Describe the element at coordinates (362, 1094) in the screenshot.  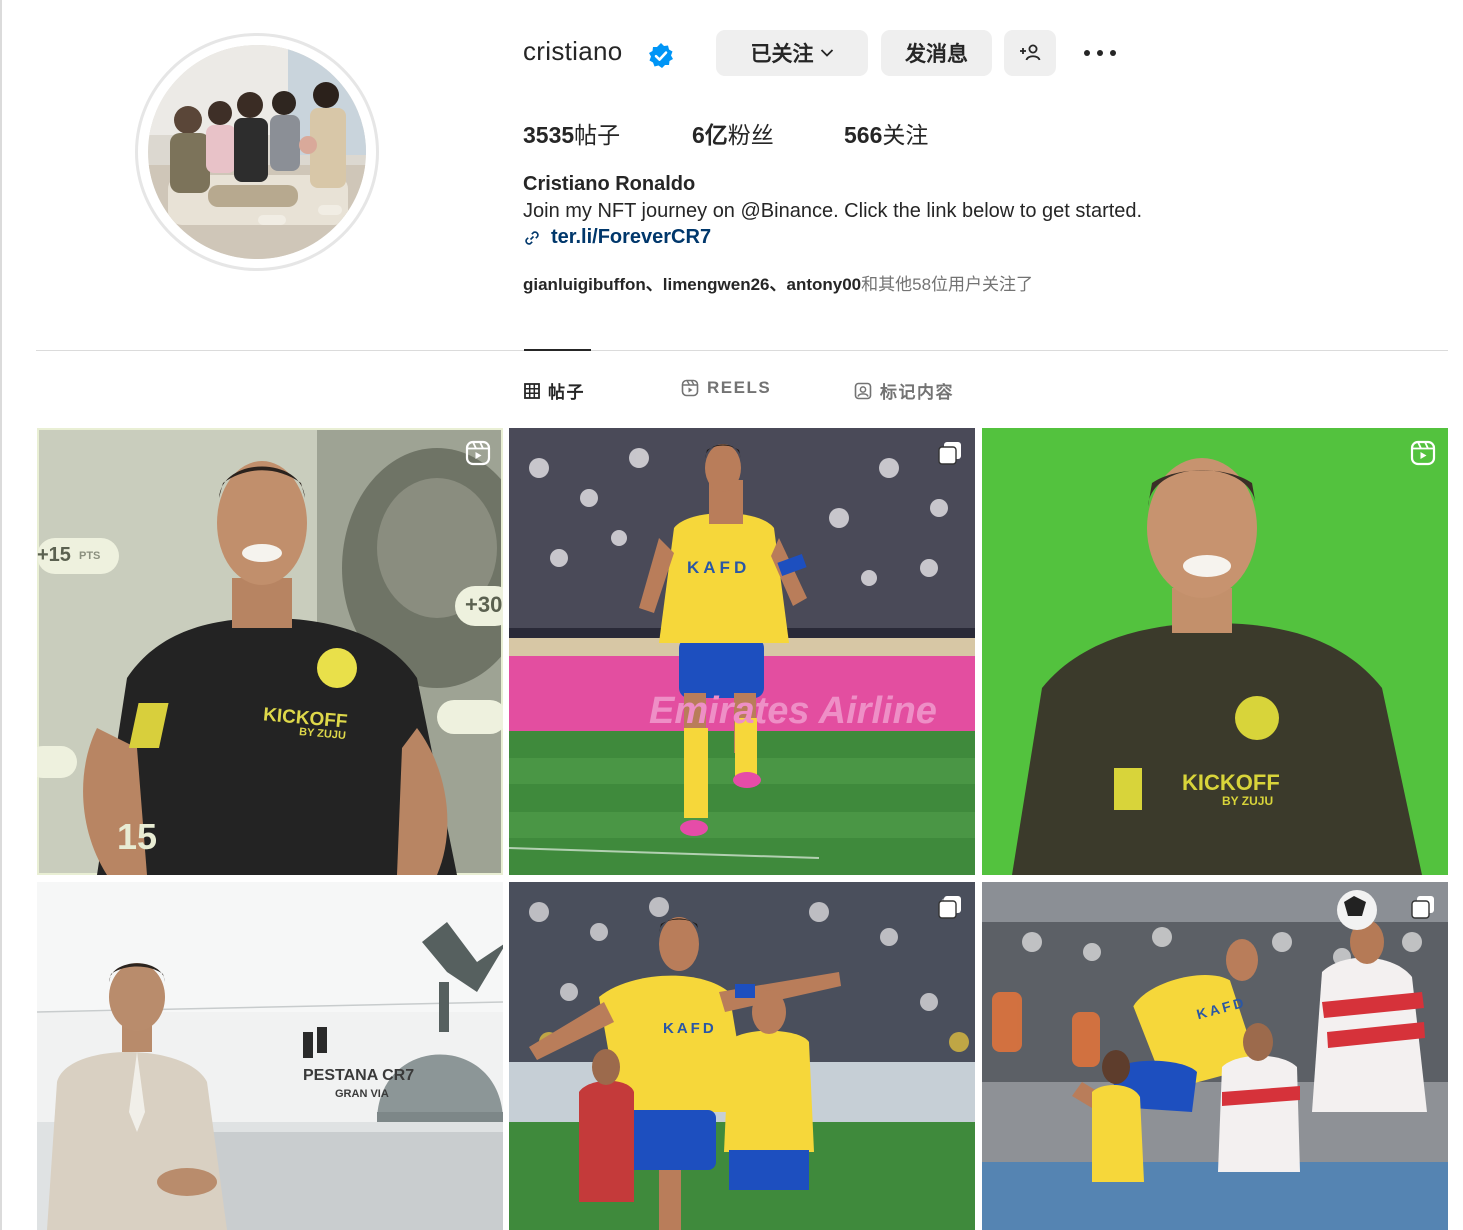
I see `sign-sub-text: GRAN VIA` at that location.